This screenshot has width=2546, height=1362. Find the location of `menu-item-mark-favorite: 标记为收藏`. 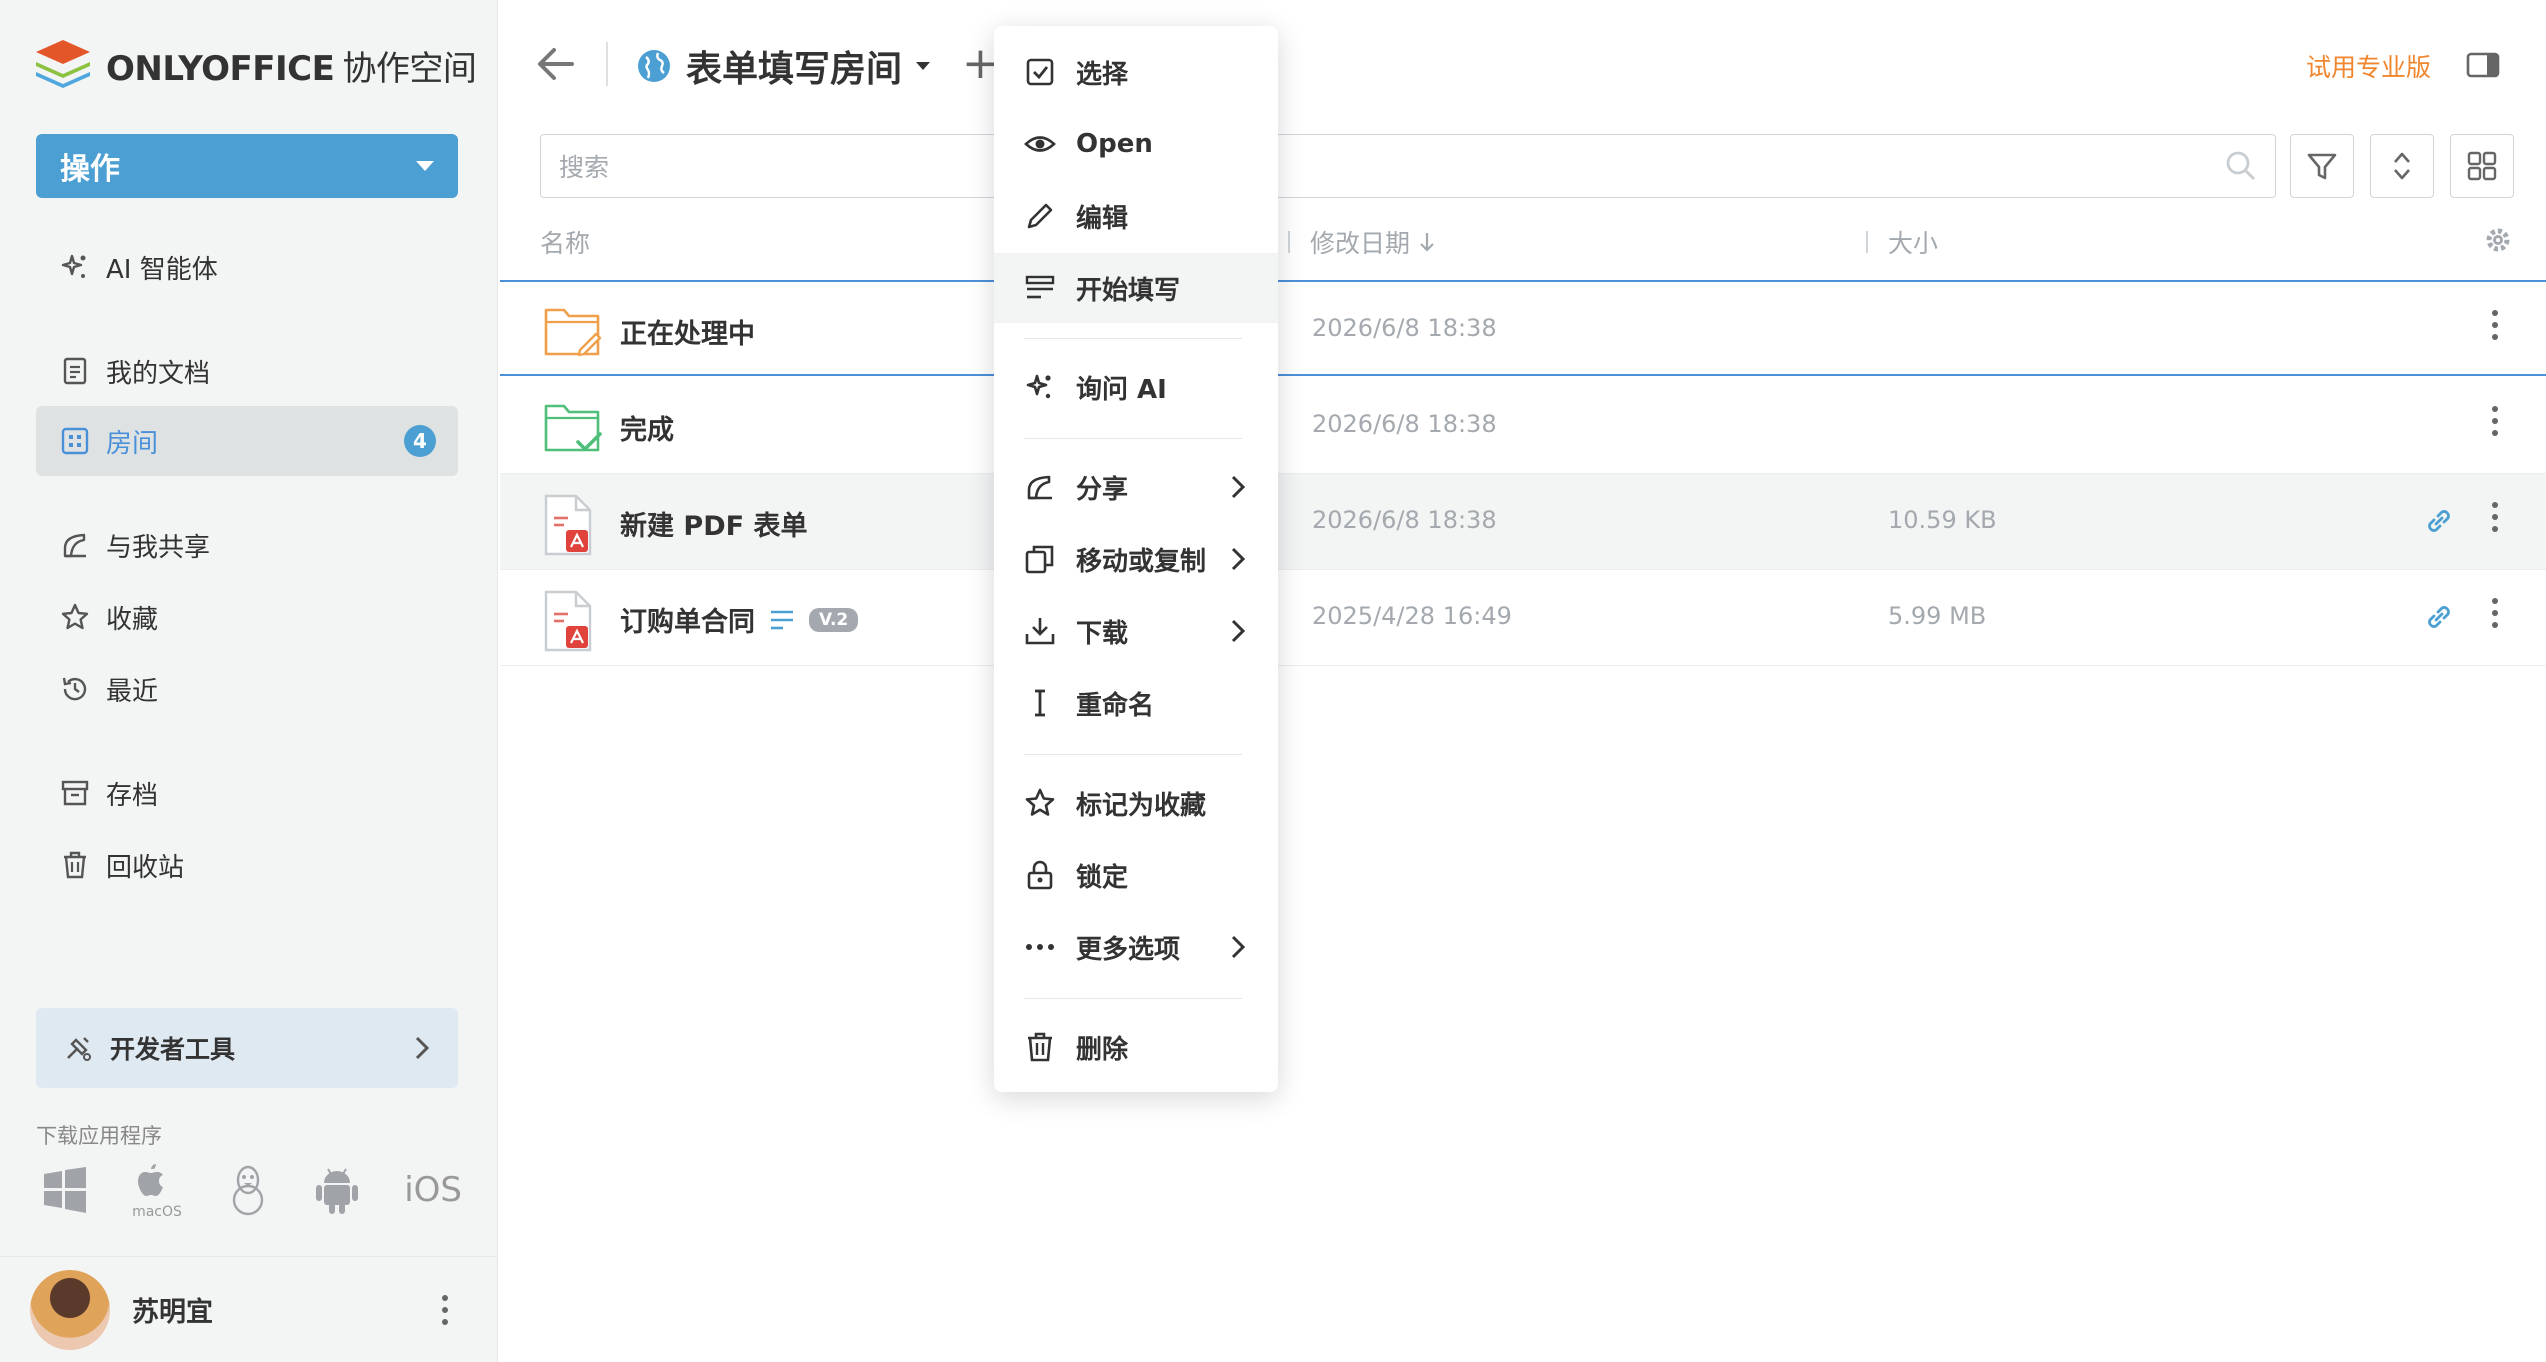

menu-item-mark-favorite: 标记为收藏 is located at coordinates (1136, 803).